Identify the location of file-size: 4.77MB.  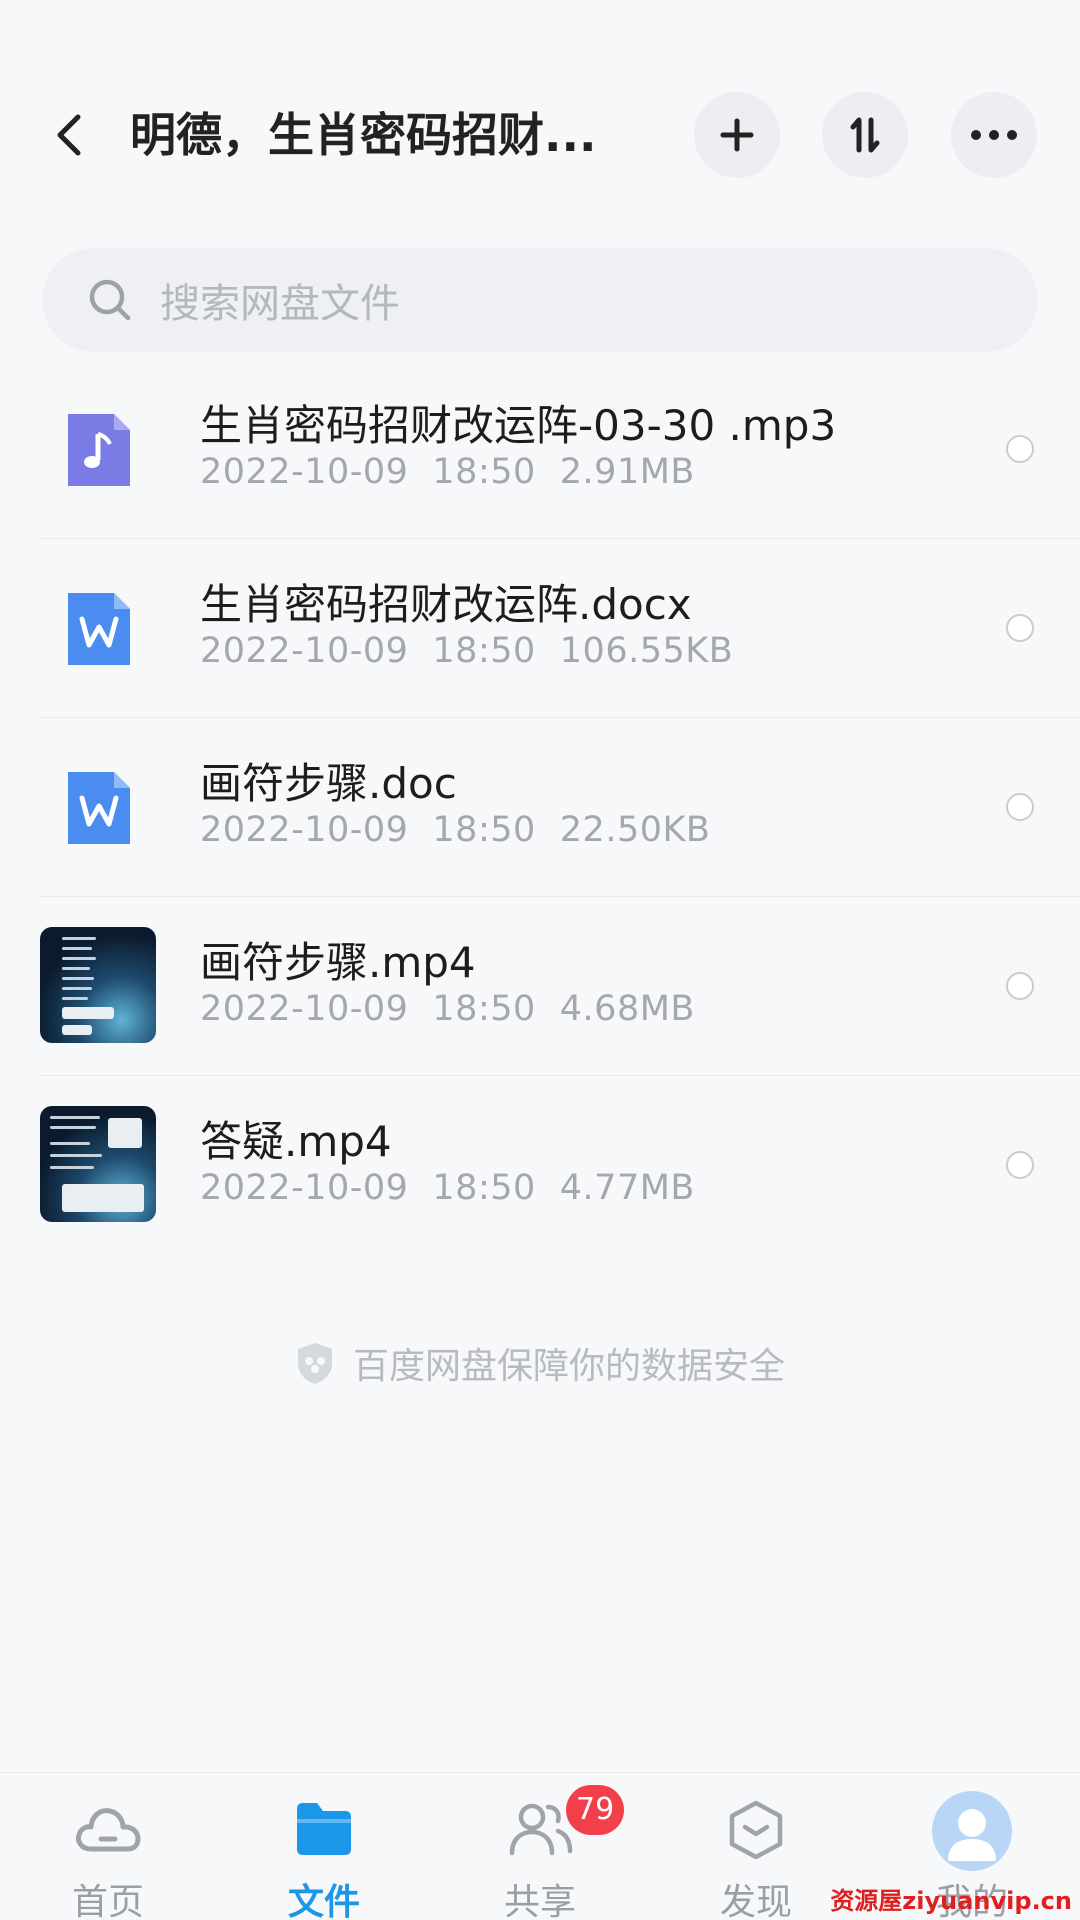
(627, 1188).